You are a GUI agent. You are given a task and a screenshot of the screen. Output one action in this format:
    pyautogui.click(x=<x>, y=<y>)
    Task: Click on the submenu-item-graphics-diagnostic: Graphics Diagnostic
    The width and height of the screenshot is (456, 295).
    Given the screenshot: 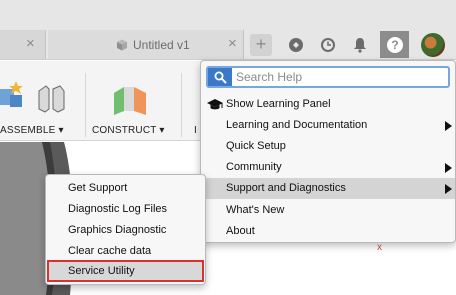 What is the action you would take?
    pyautogui.click(x=125, y=230)
    